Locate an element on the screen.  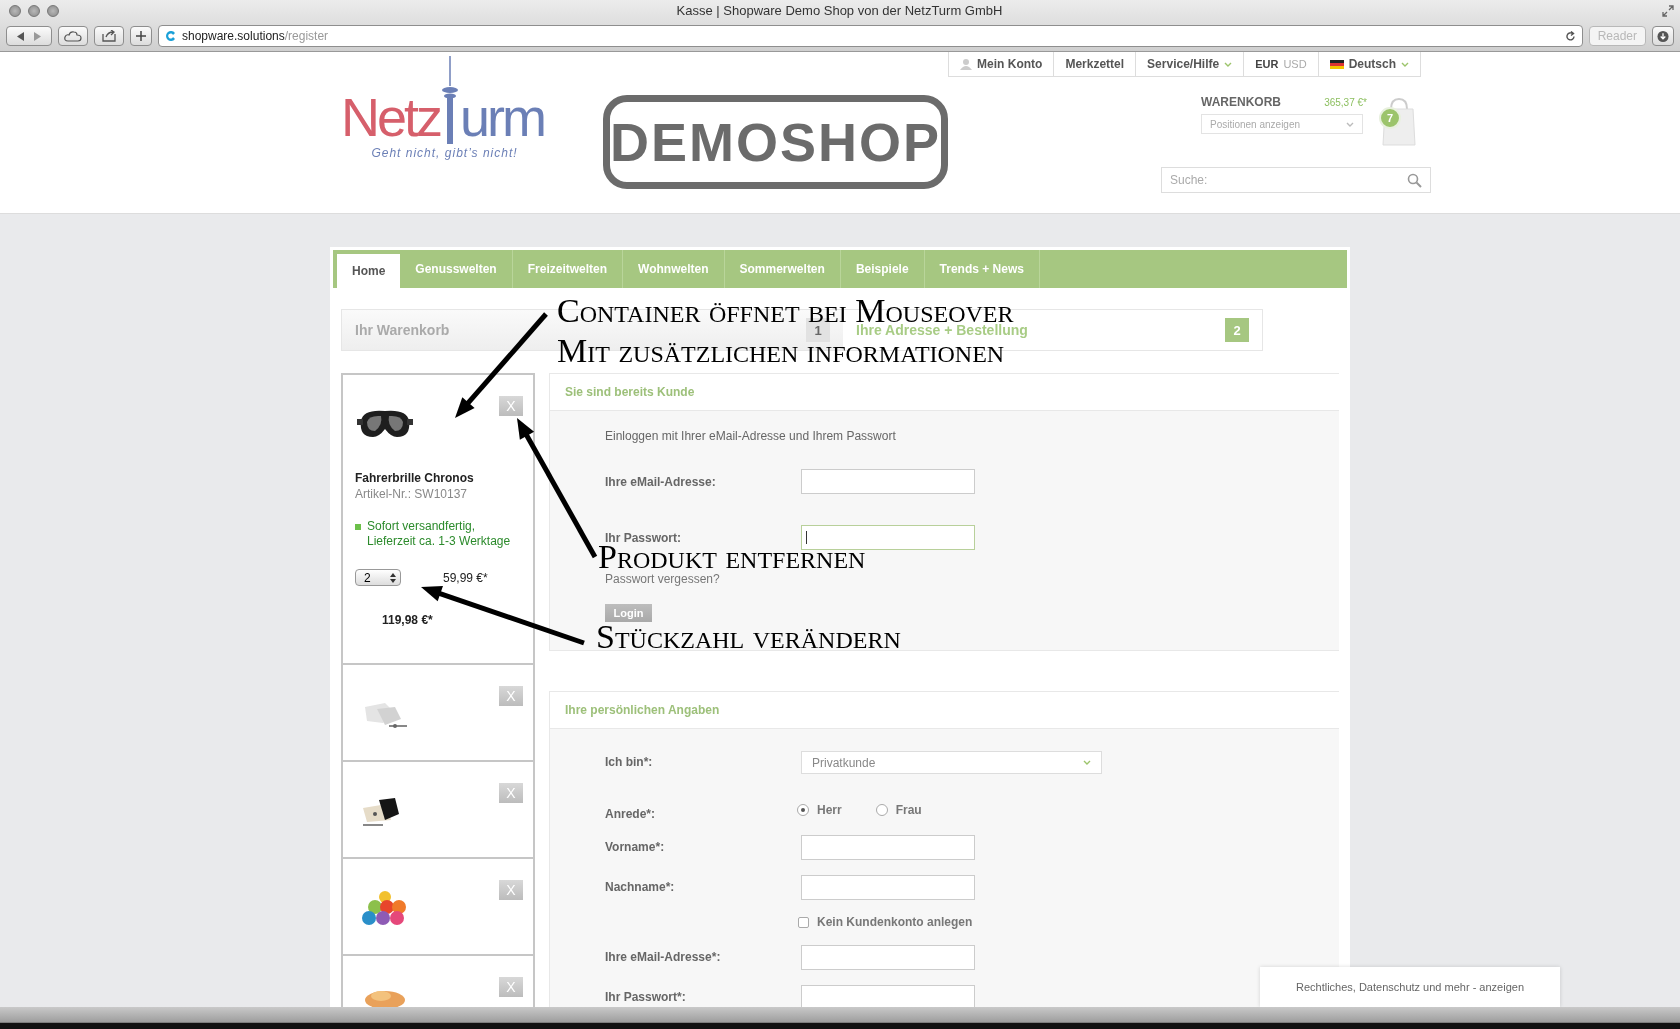
radio-label: Herr is located at coordinates (829, 810).